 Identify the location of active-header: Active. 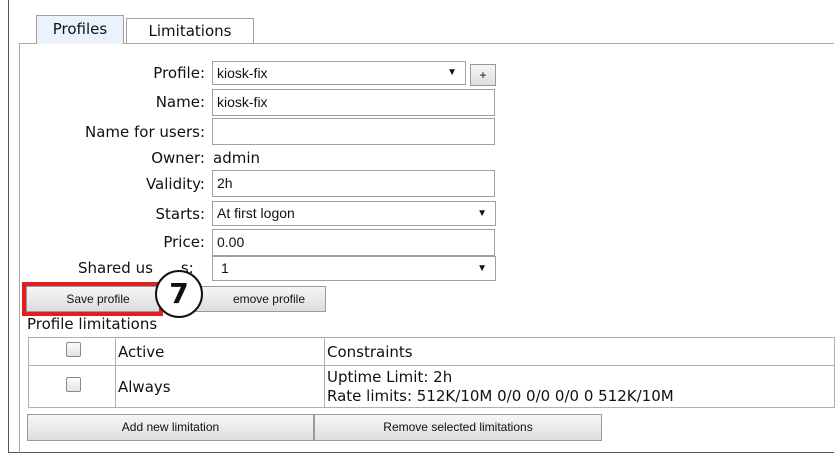
(220, 351).